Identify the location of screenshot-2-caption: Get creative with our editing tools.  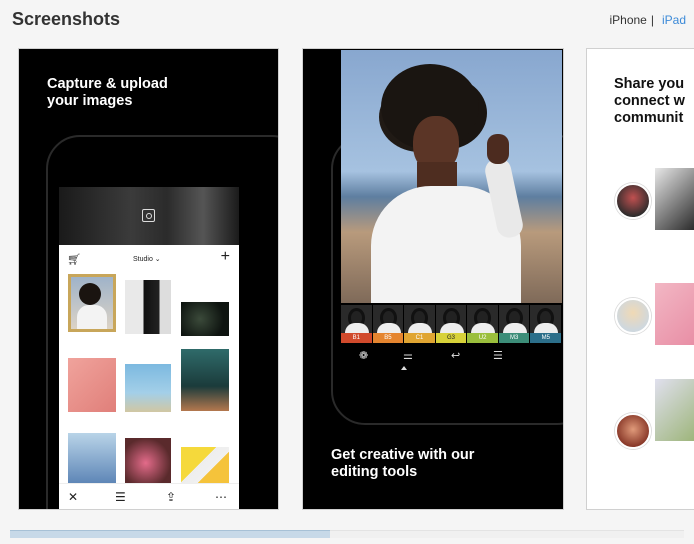
(402, 464).